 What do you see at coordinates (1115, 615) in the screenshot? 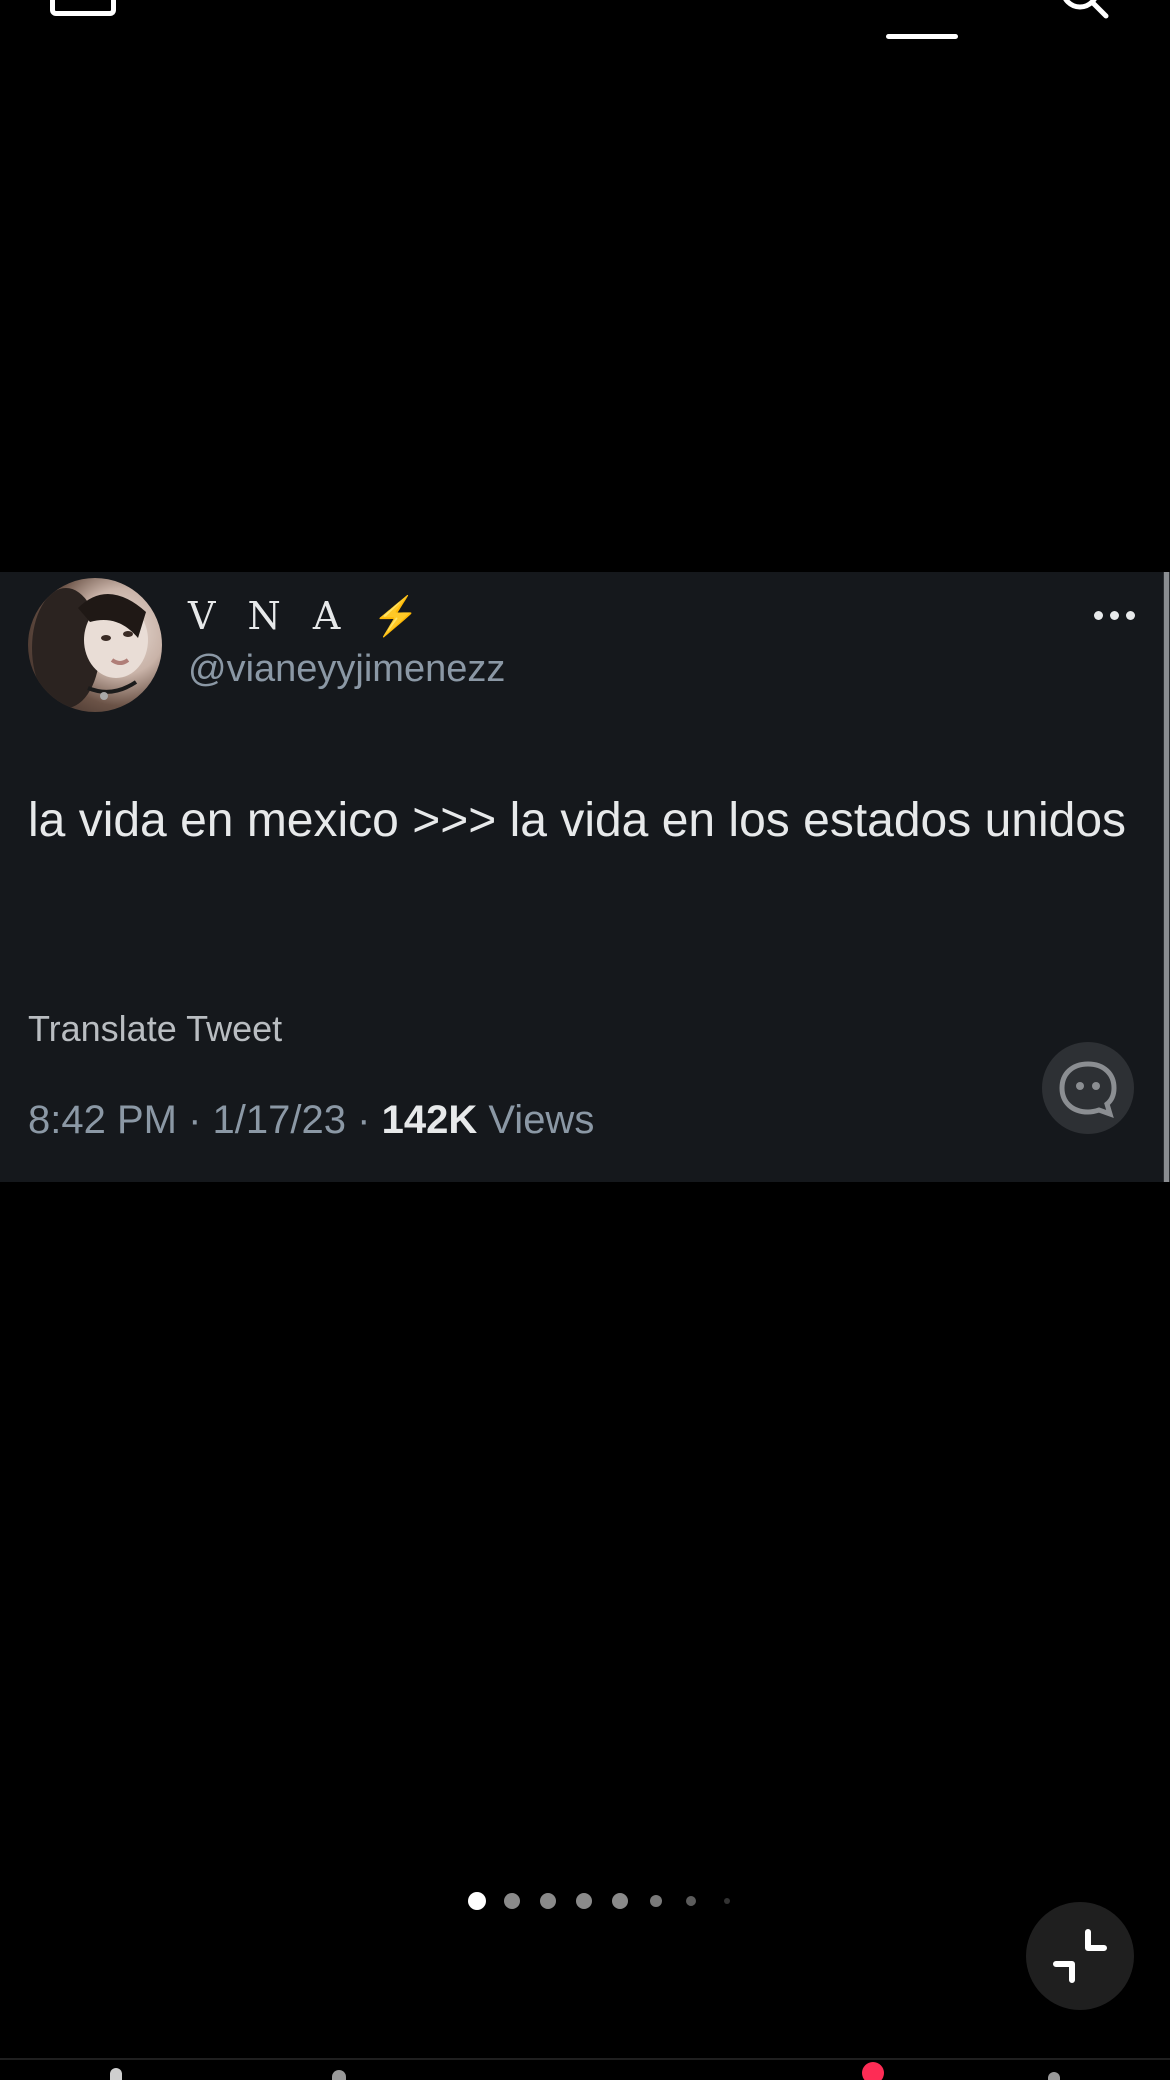
I see `more-options-icon` at bounding box center [1115, 615].